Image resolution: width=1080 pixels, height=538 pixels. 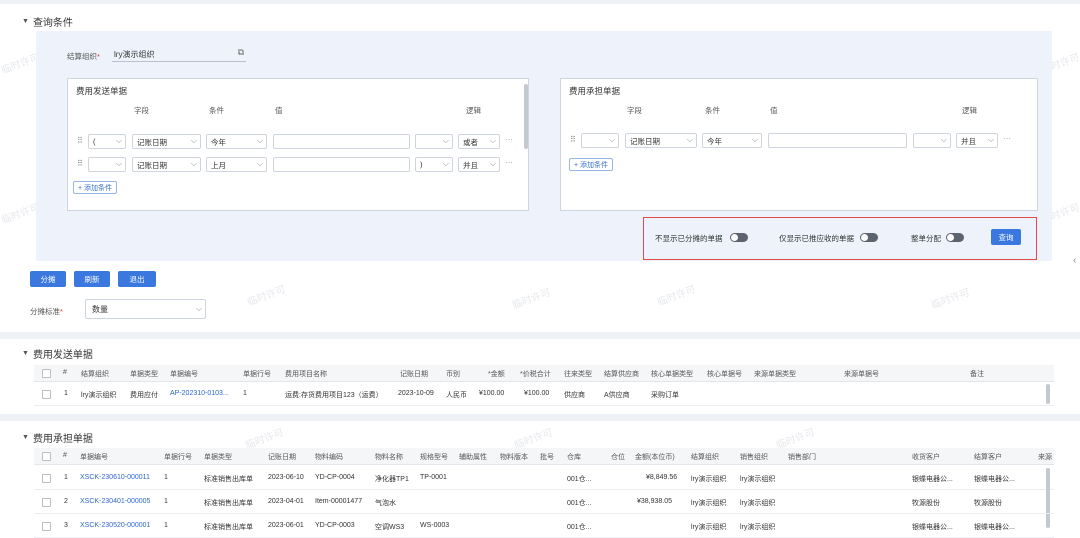 What do you see at coordinates (115, 525) in the screenshot?
I see `doc-number-link: XSCK-230520-000001` at bounding box center [115, 525].